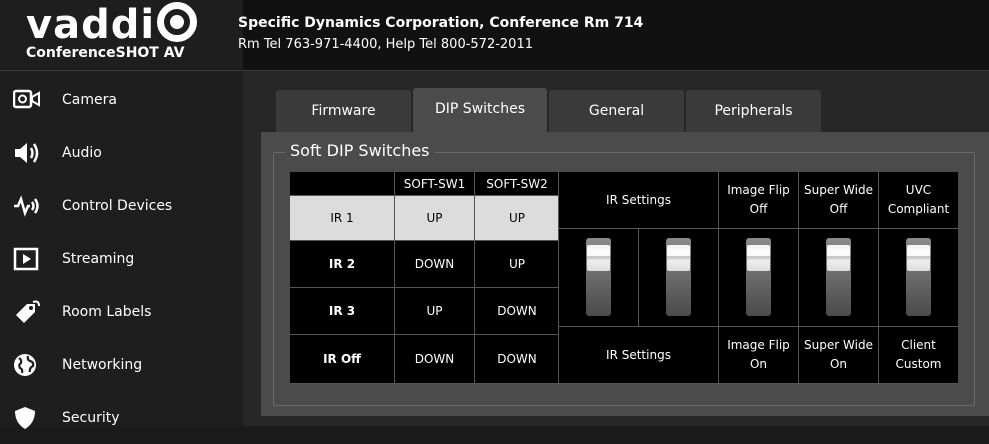 The image size is (989, 444). What do you see at coordinates (26, 206) in the screenshot?
I see `control-devices-icon` at bounding box center [26, 206].